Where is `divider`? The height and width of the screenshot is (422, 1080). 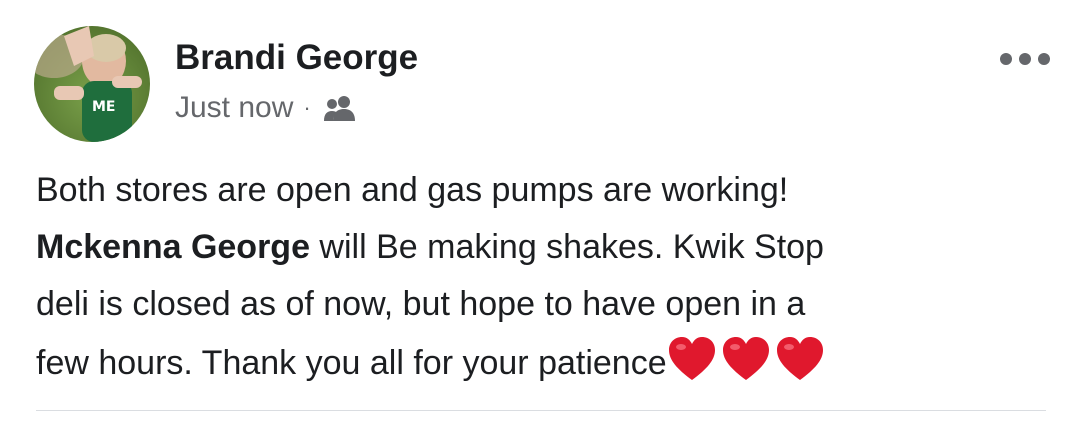 divider is located at coordinates (541, 410).